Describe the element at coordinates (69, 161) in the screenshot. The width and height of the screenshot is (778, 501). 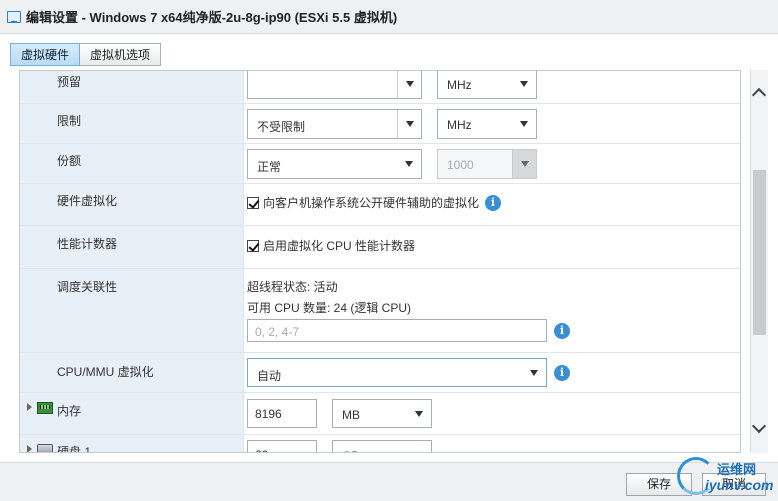
I see `shares-label: 份额` at that location.